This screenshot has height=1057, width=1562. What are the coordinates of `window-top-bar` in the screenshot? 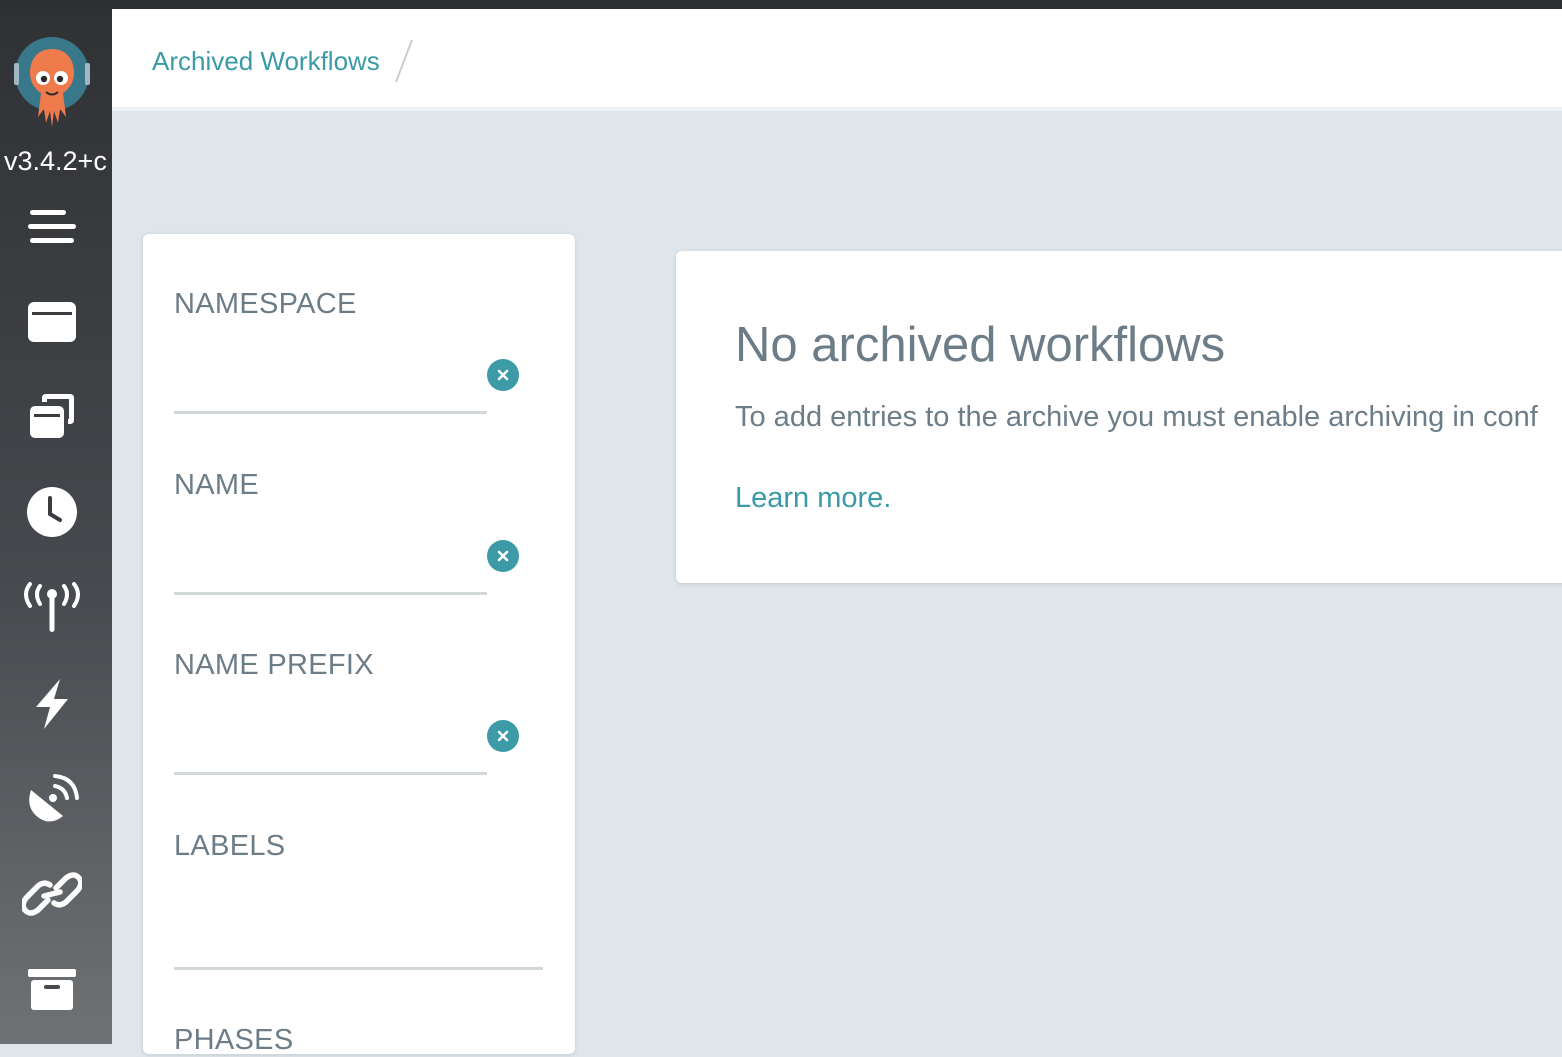 It's located at (781, 4).